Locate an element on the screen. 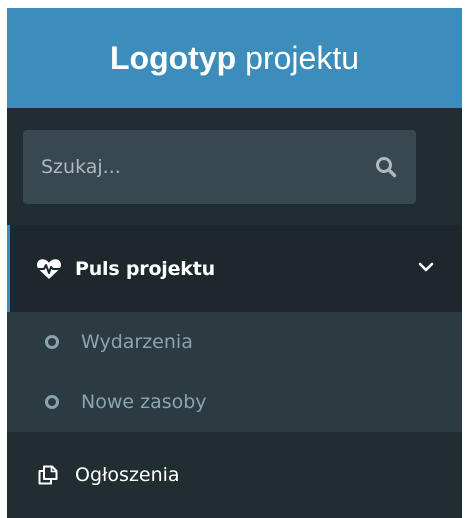  search-button is located at coordinates (386, 167).